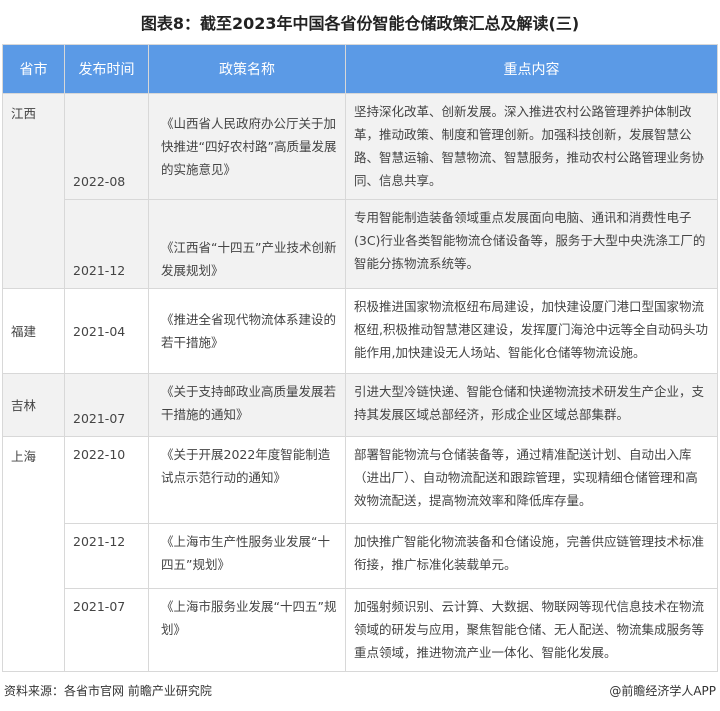  Describe the element at coordinates (106, 480) in the screenshot. I see `date-cell: 2022-10` at that location.